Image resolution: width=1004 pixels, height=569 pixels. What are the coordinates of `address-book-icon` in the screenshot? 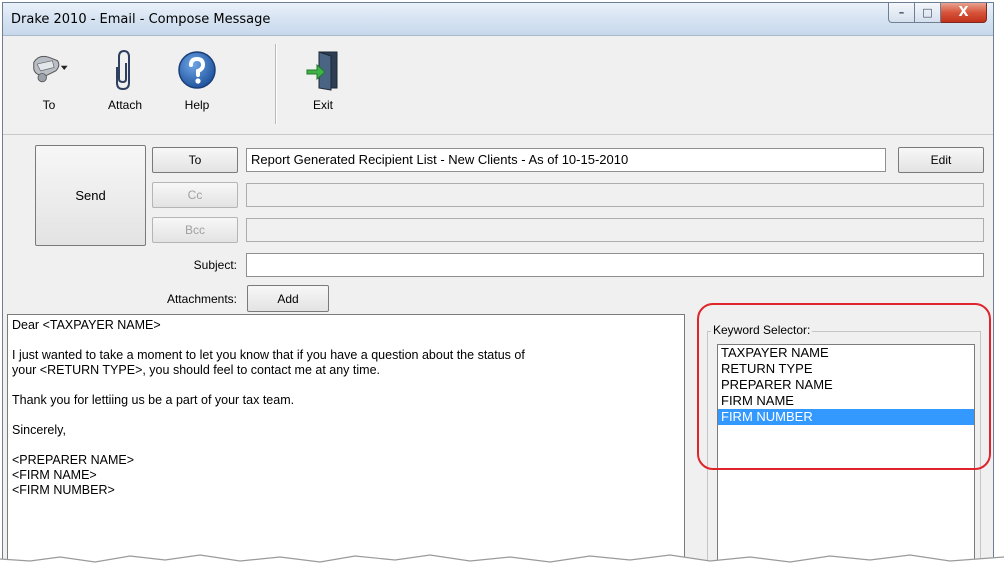 It's located at (49, 70).